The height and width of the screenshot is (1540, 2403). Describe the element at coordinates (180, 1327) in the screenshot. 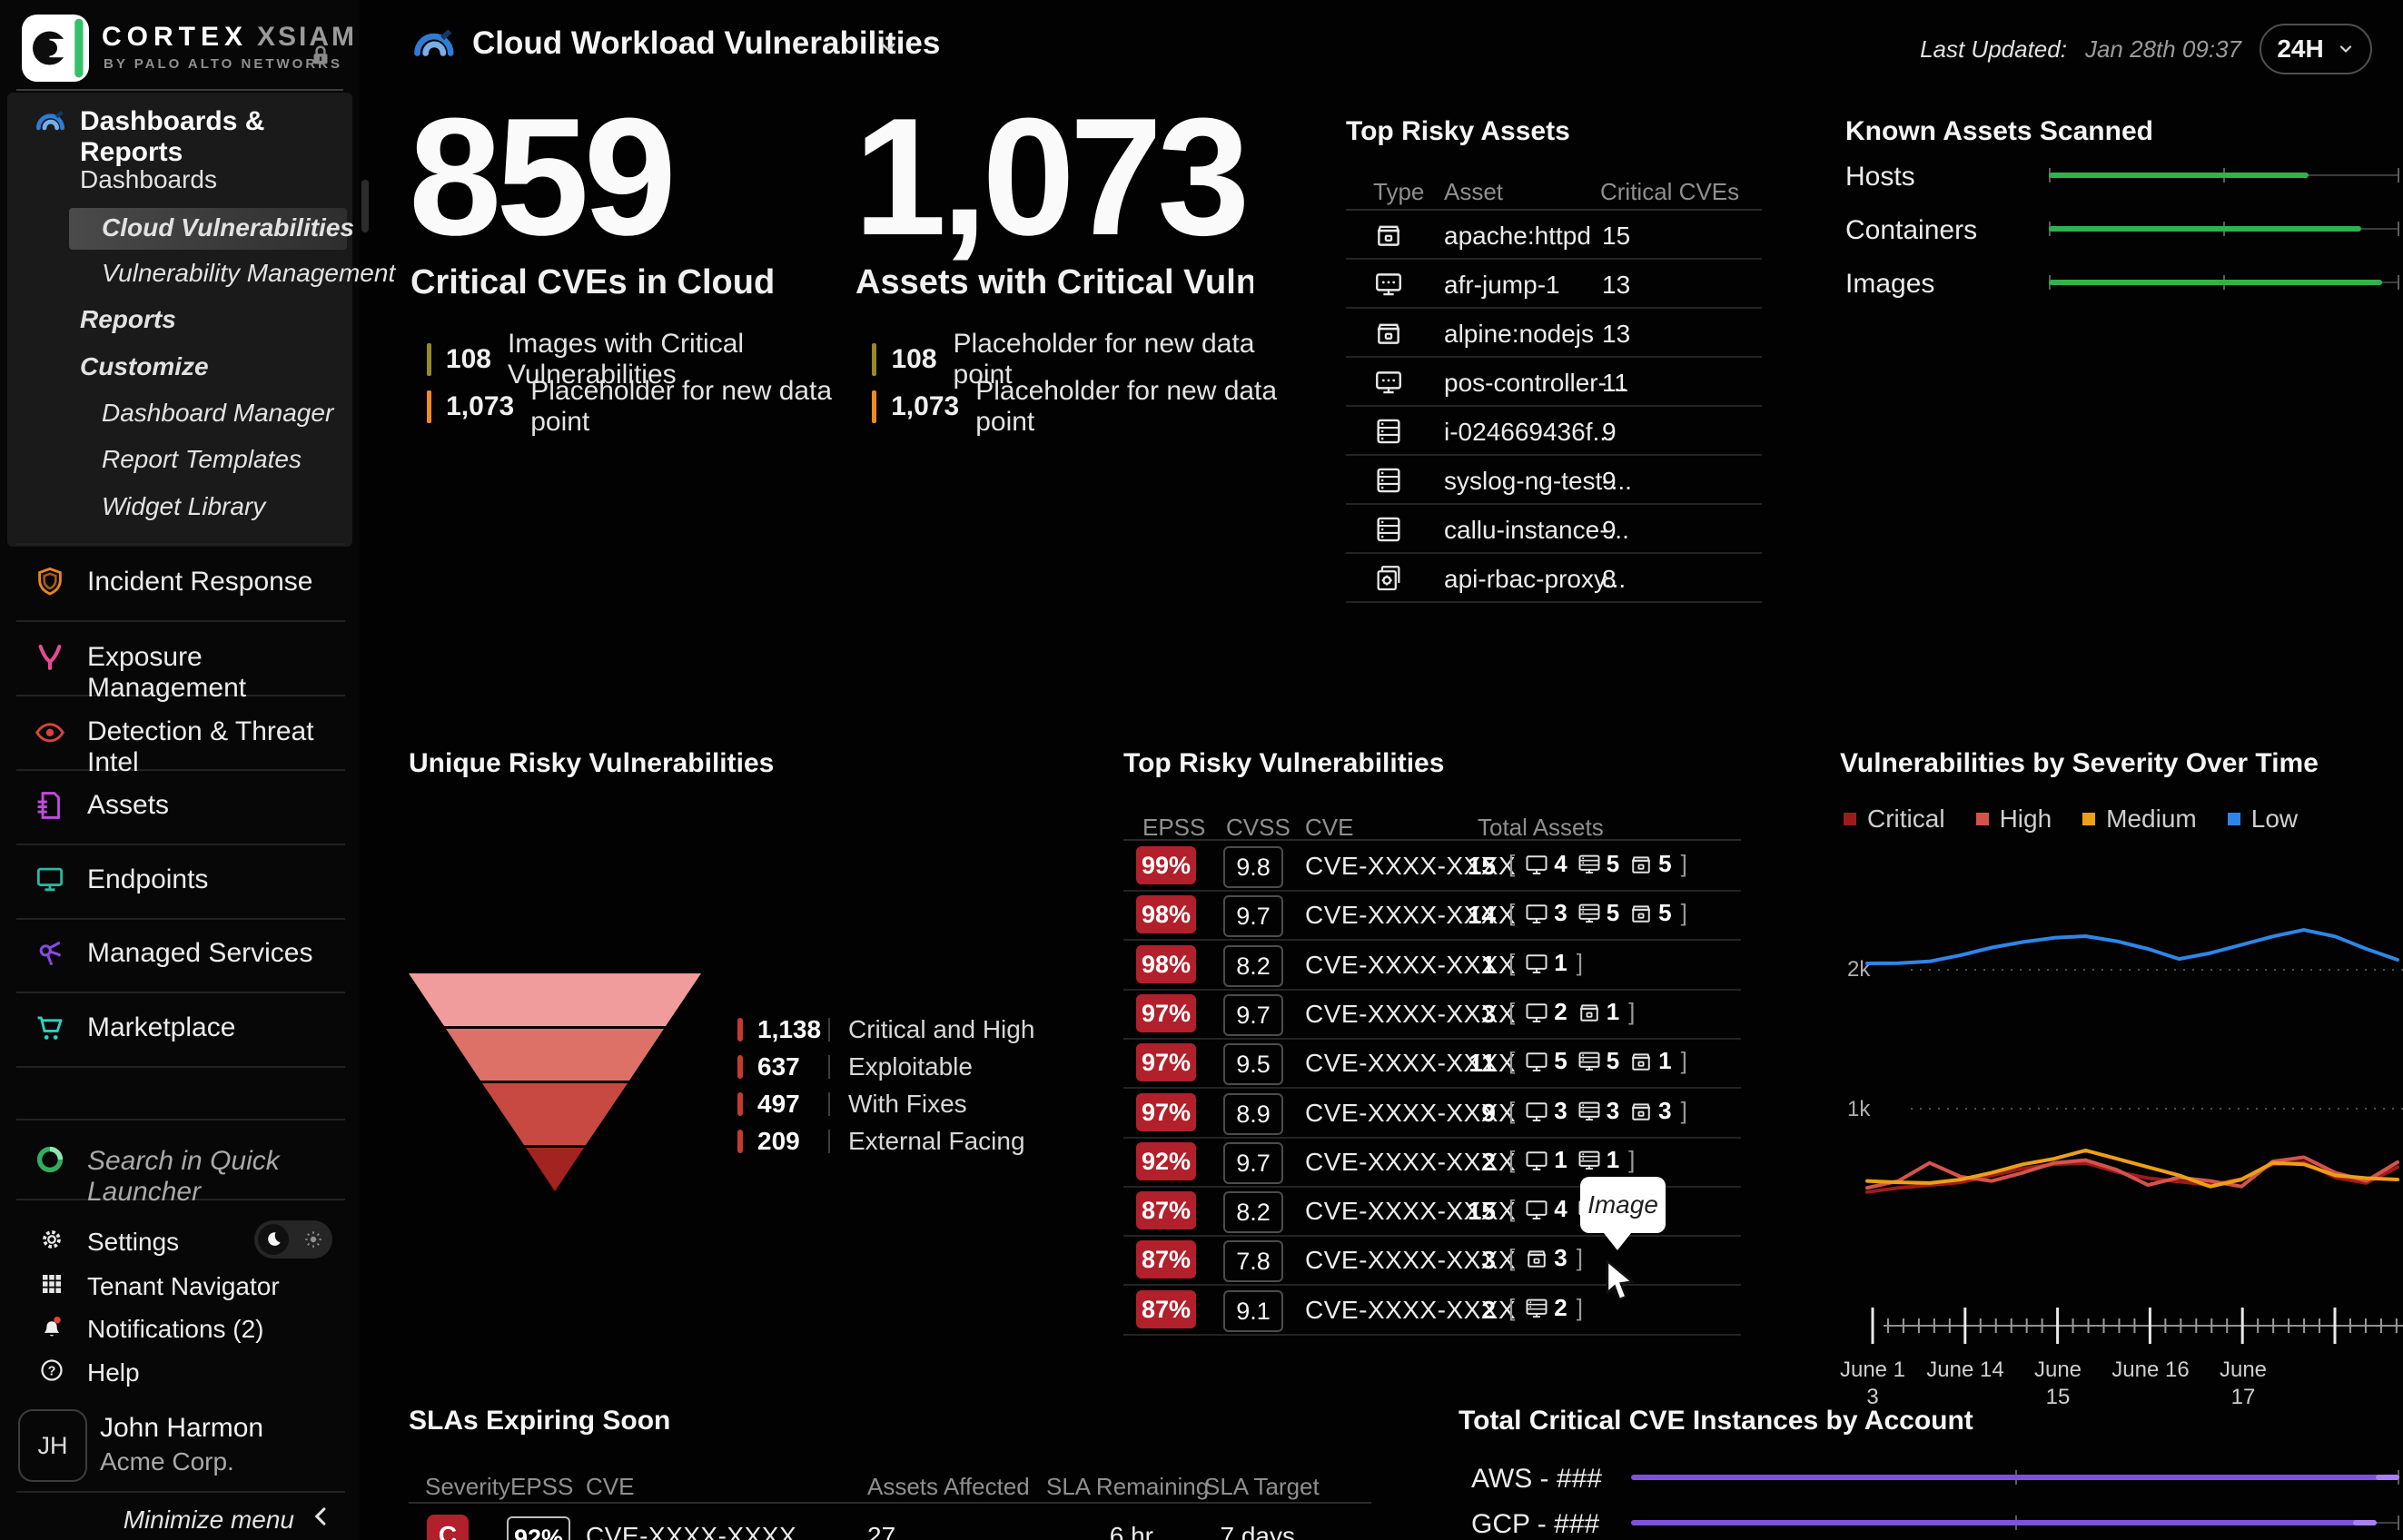

I see `sidebar-utility-notifications-2-: Notifications (2)` at that location.